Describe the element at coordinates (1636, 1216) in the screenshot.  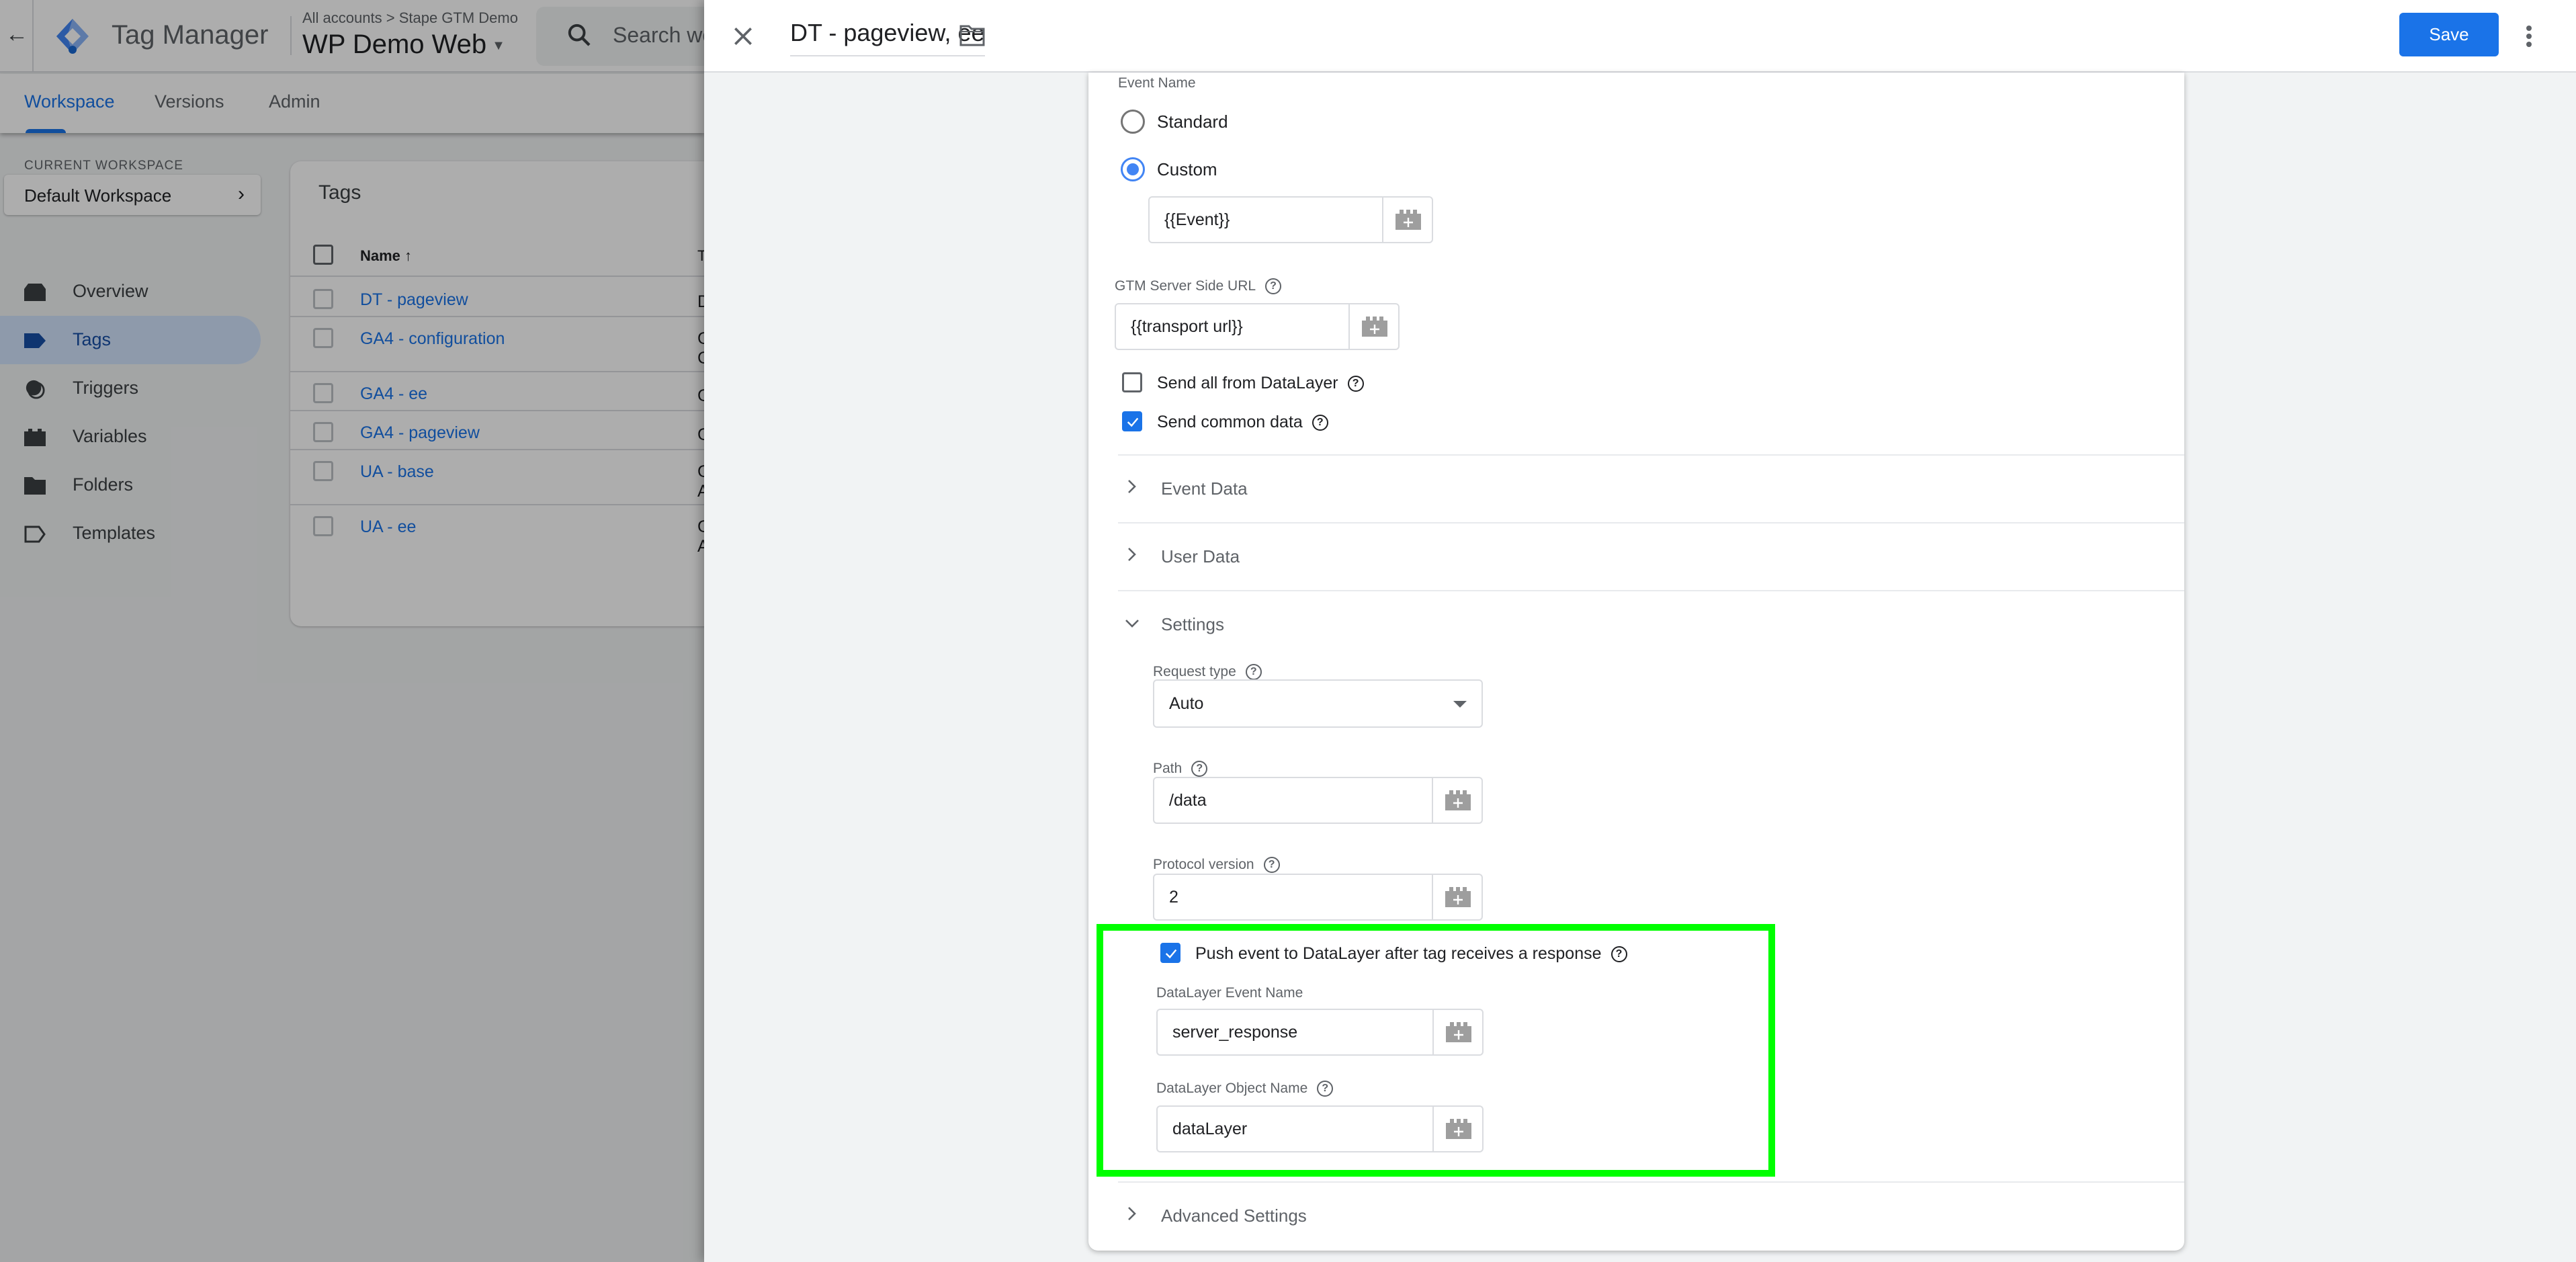
I see `section-advanced-settings: Advanced Settings` at that location.